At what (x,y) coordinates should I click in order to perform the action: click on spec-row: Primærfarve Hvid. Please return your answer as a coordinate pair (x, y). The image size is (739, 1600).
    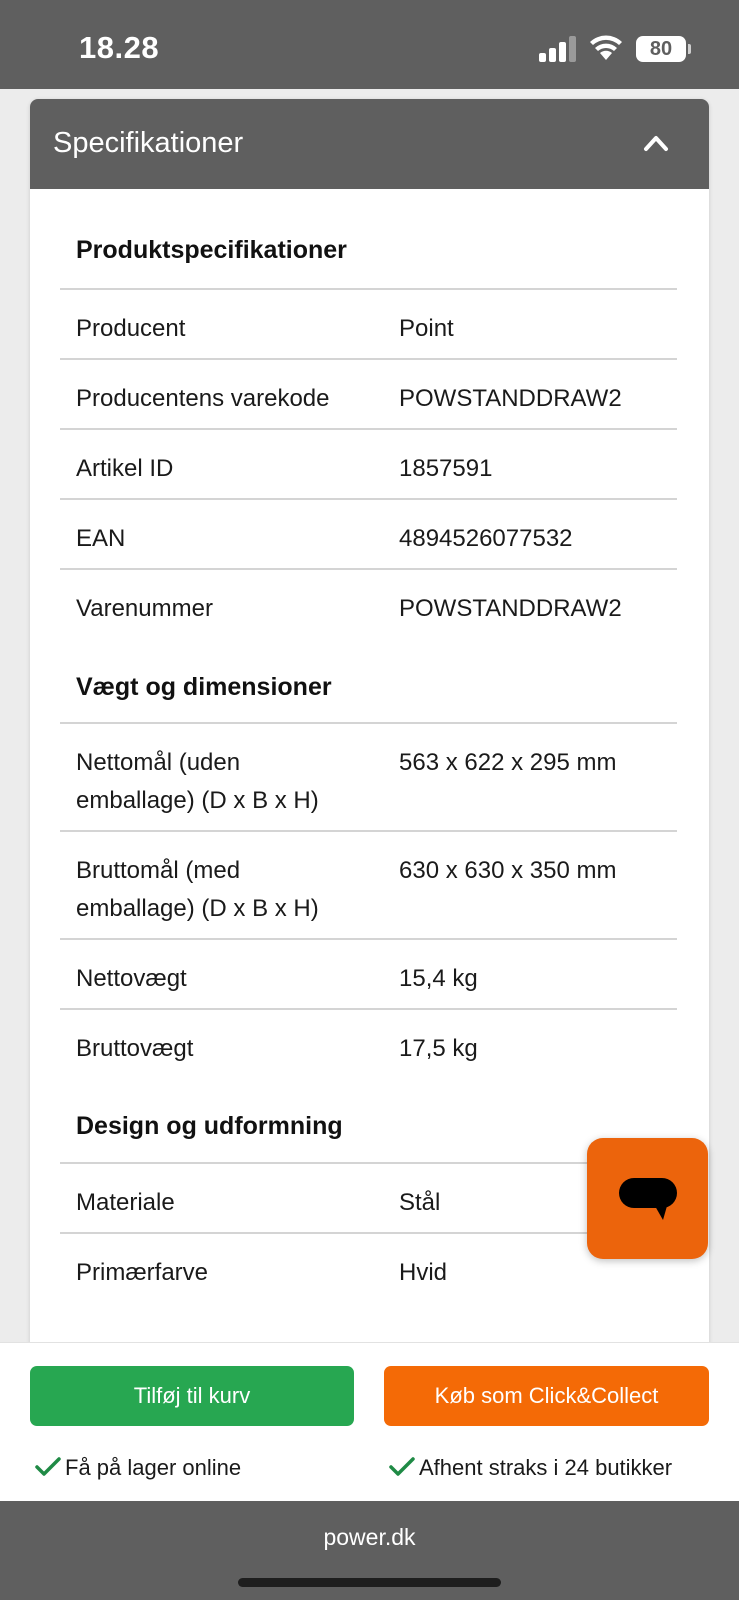
    Looking at the image, I should click on (368, 1267).